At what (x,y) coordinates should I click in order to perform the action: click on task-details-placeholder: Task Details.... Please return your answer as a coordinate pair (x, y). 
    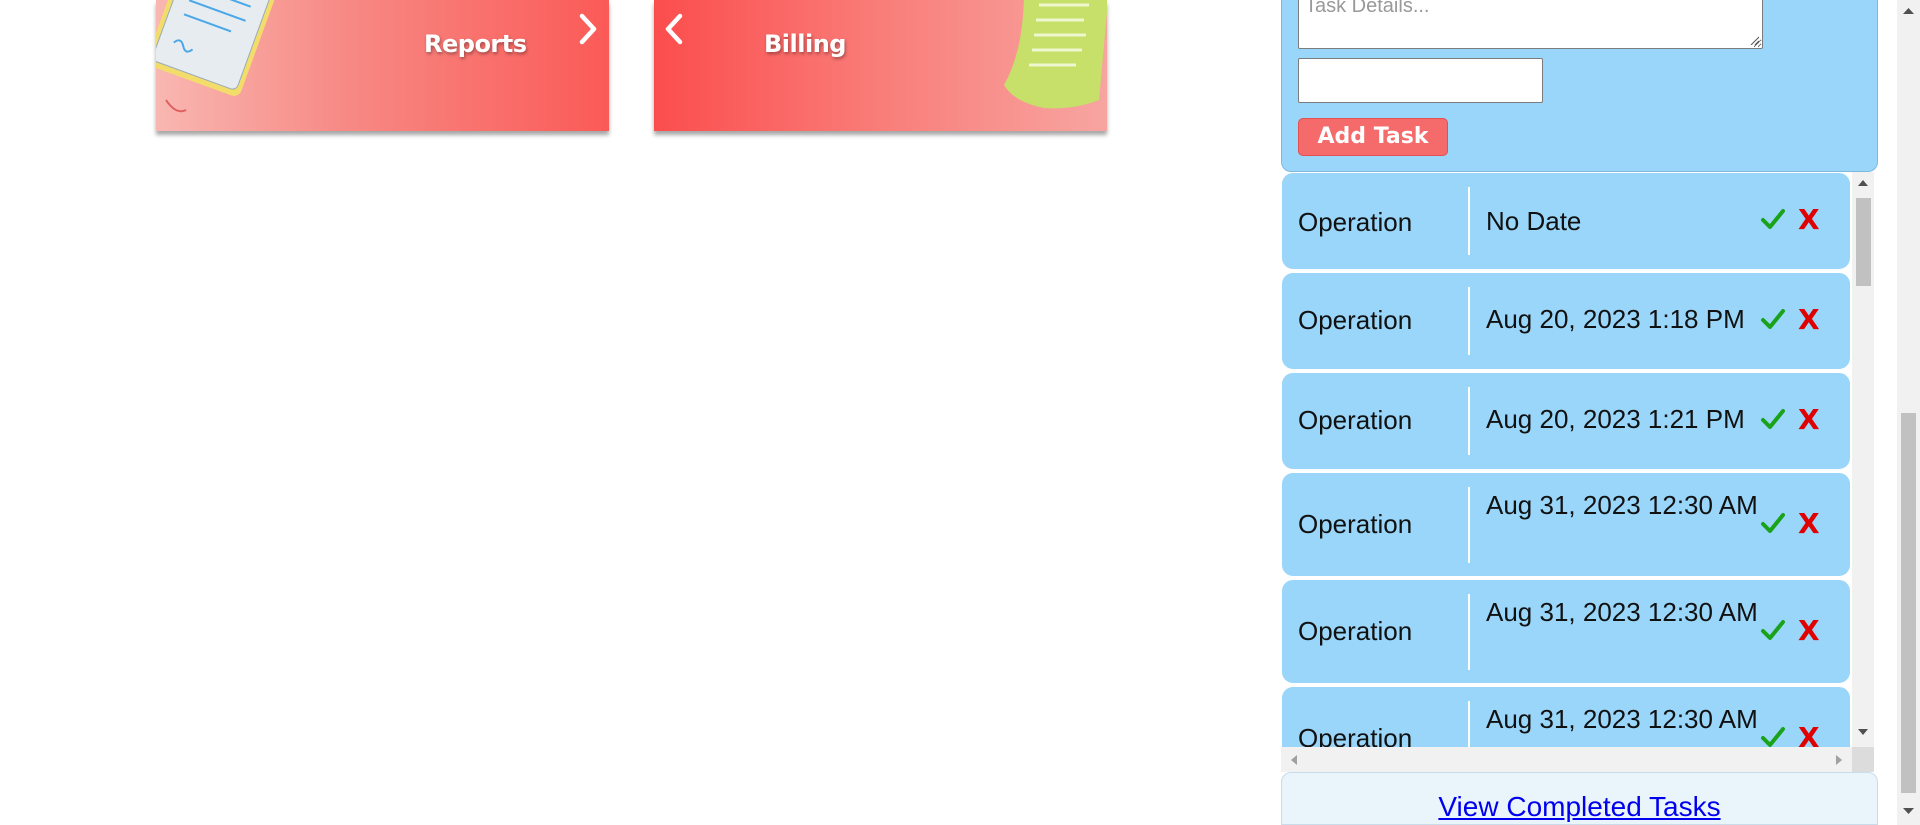
    Looking at the image, I should click on (1367, 8).